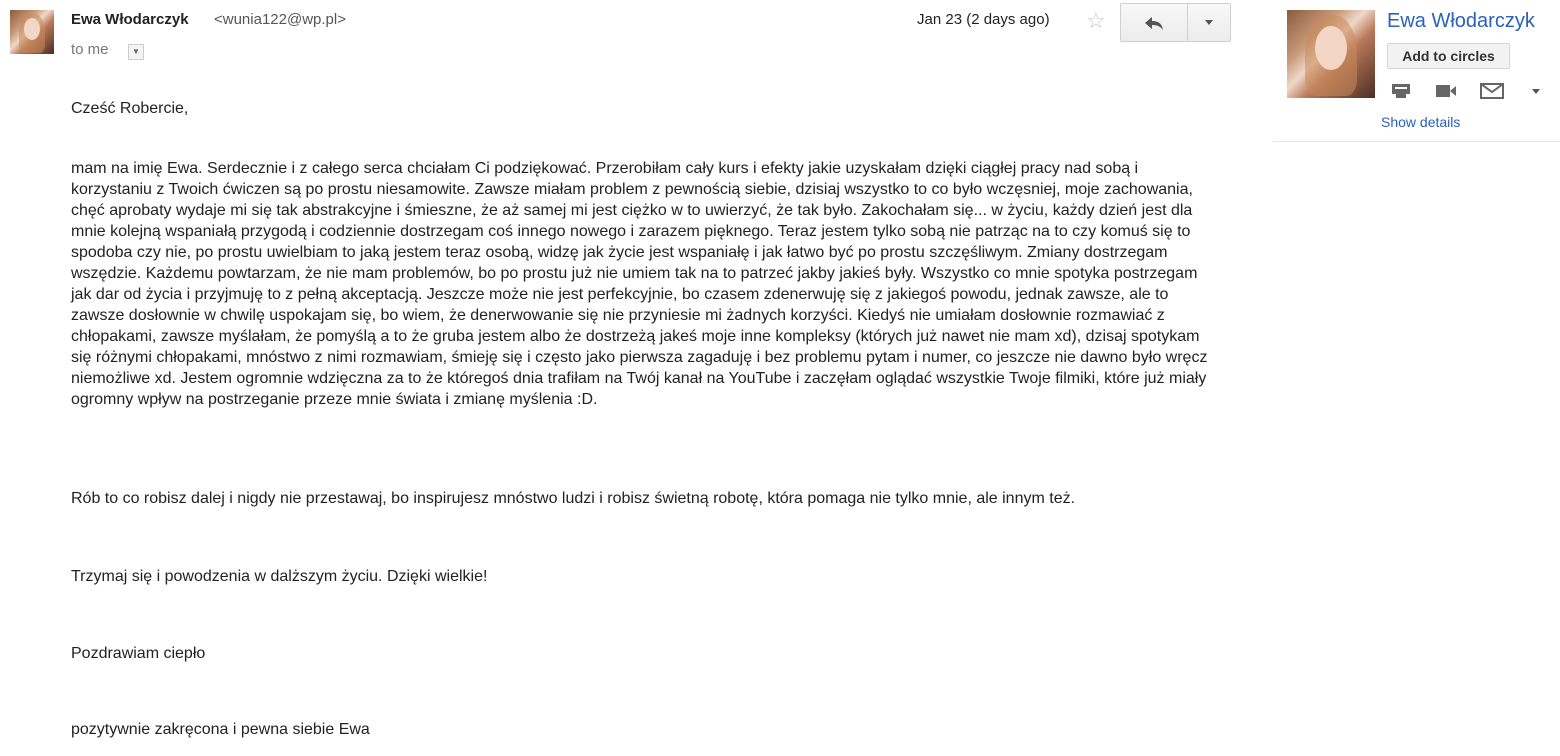 This screenshot has height=756, width=1560. Describe the element at coordinates (138, 653) in the screenshot. I see `regards-paragraph: Pozdrawiam ciepło` at that location.